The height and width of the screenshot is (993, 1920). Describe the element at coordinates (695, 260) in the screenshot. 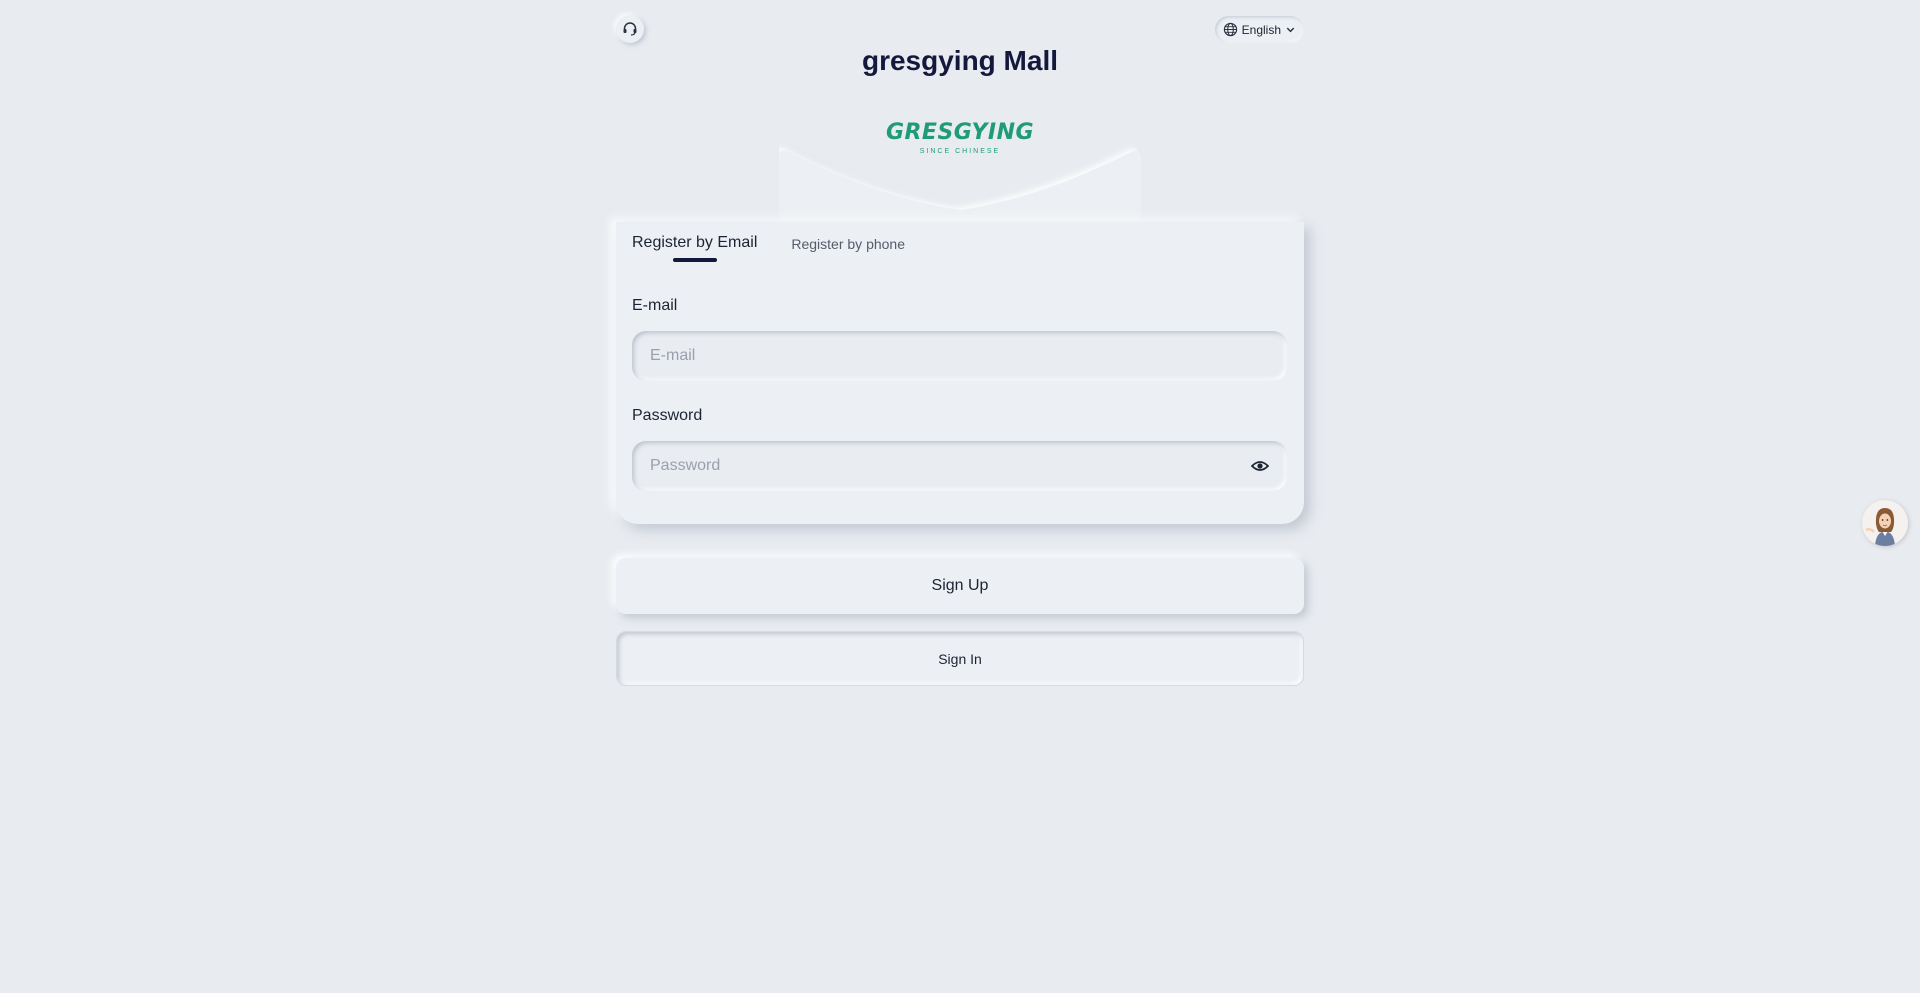

I see `active-tab-indicator` at that location.